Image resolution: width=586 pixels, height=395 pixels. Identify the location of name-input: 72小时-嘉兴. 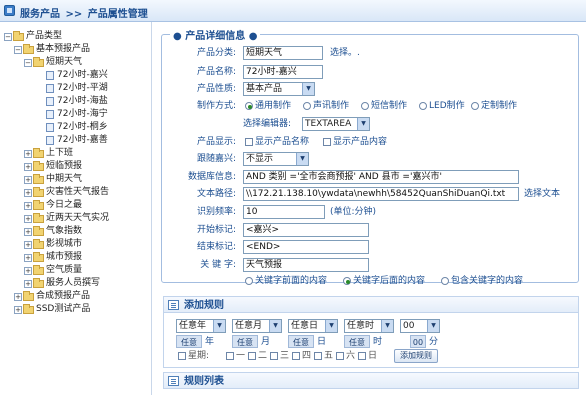
(283, 72).